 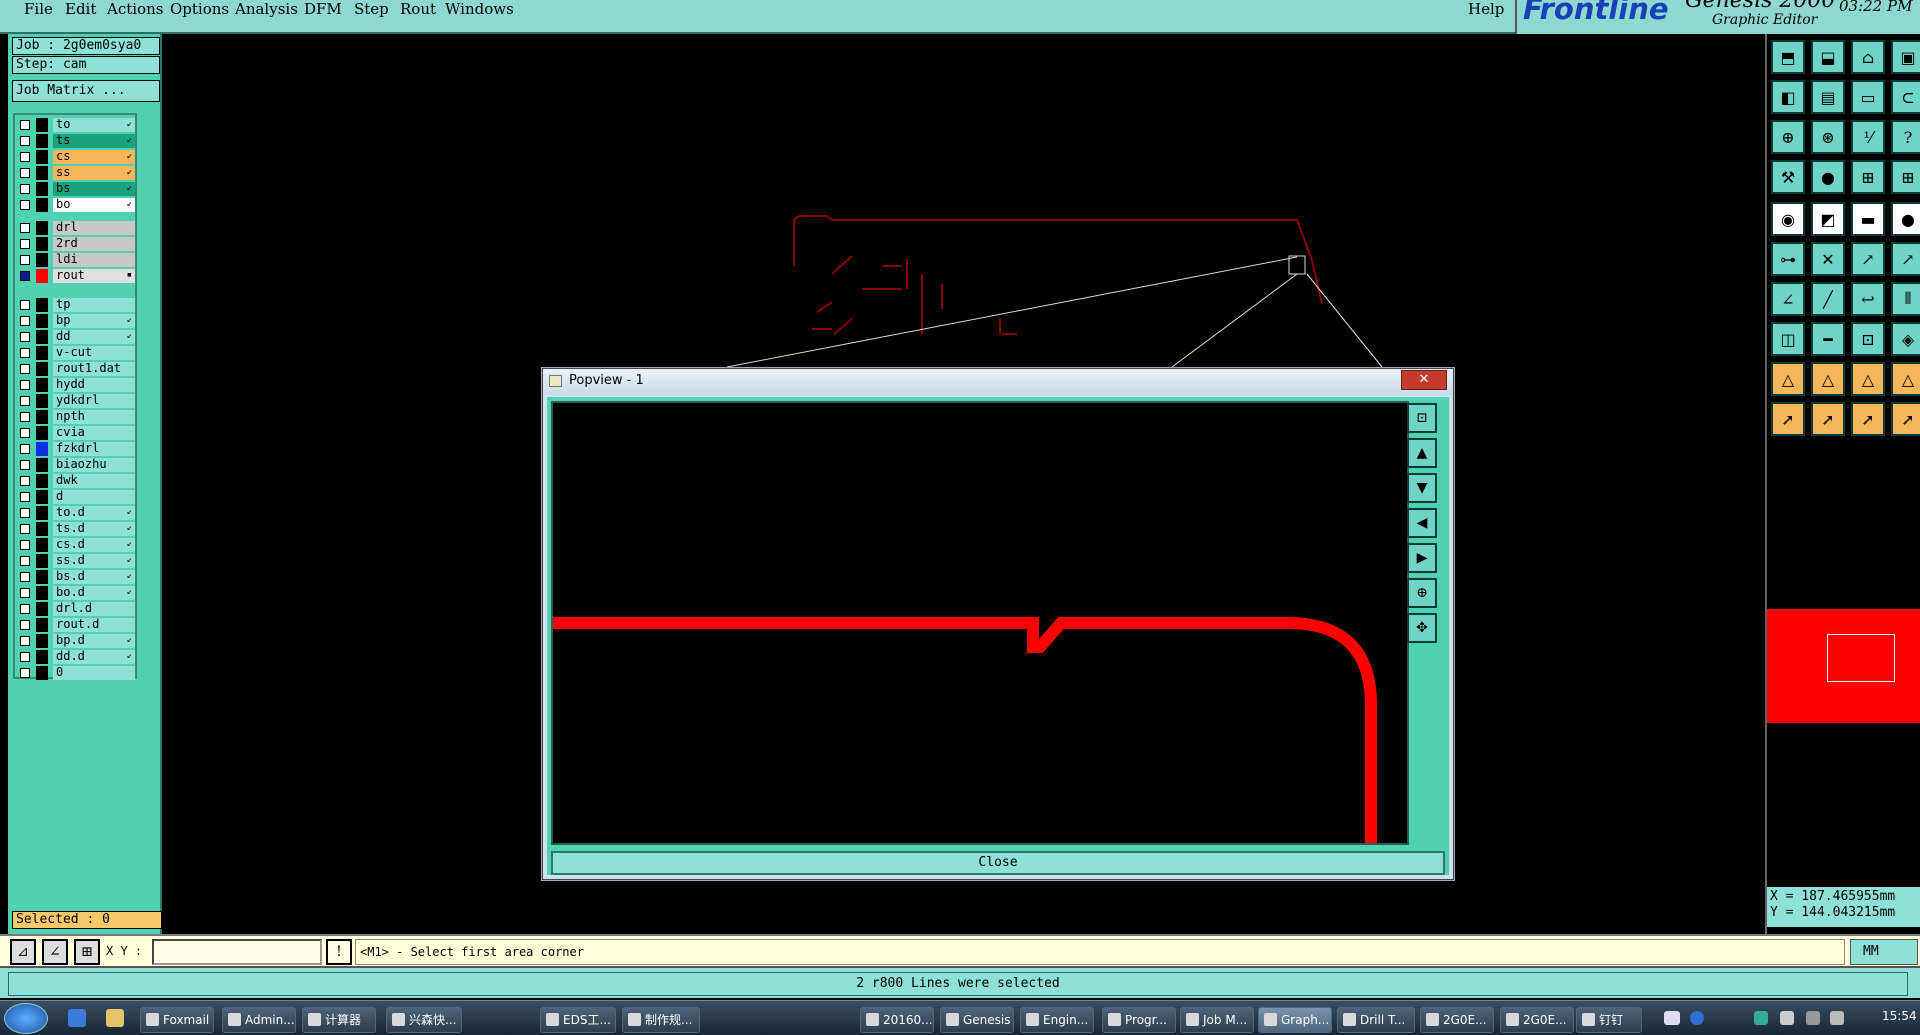 I want to click on tool-button-icon: ⊛, so click(x=1828, y=137).